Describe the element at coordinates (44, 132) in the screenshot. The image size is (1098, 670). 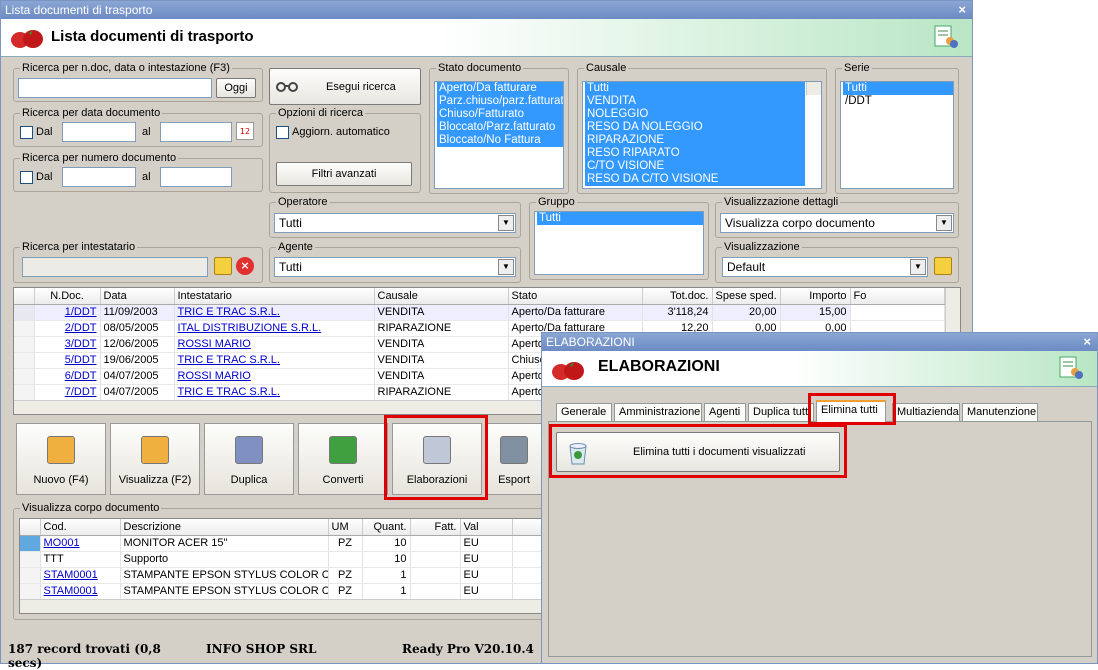
I see `date-dal-label: Dal` at that location.